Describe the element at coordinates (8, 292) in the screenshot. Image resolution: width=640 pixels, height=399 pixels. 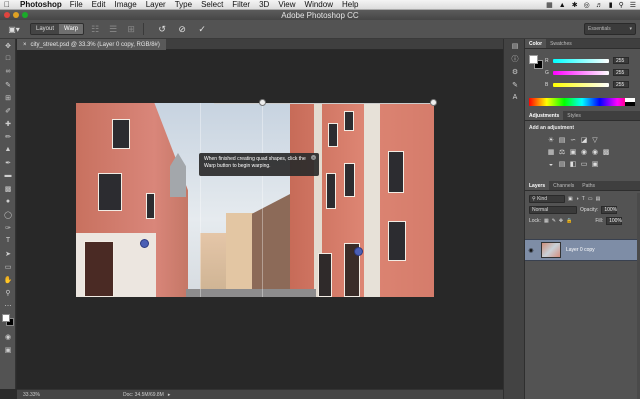
I see `zoom-tool-icon: ⚲` at that location.